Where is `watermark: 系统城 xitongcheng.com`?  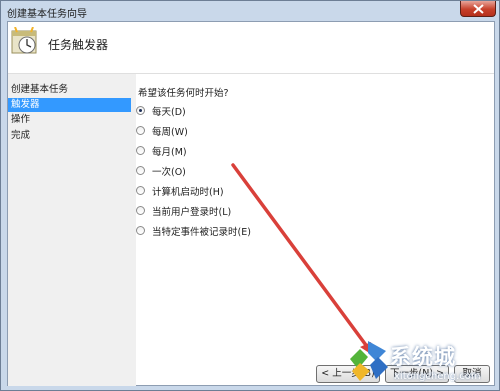
watermark: 系统城 xitongcheng.com is located at coordinates (423, 362).